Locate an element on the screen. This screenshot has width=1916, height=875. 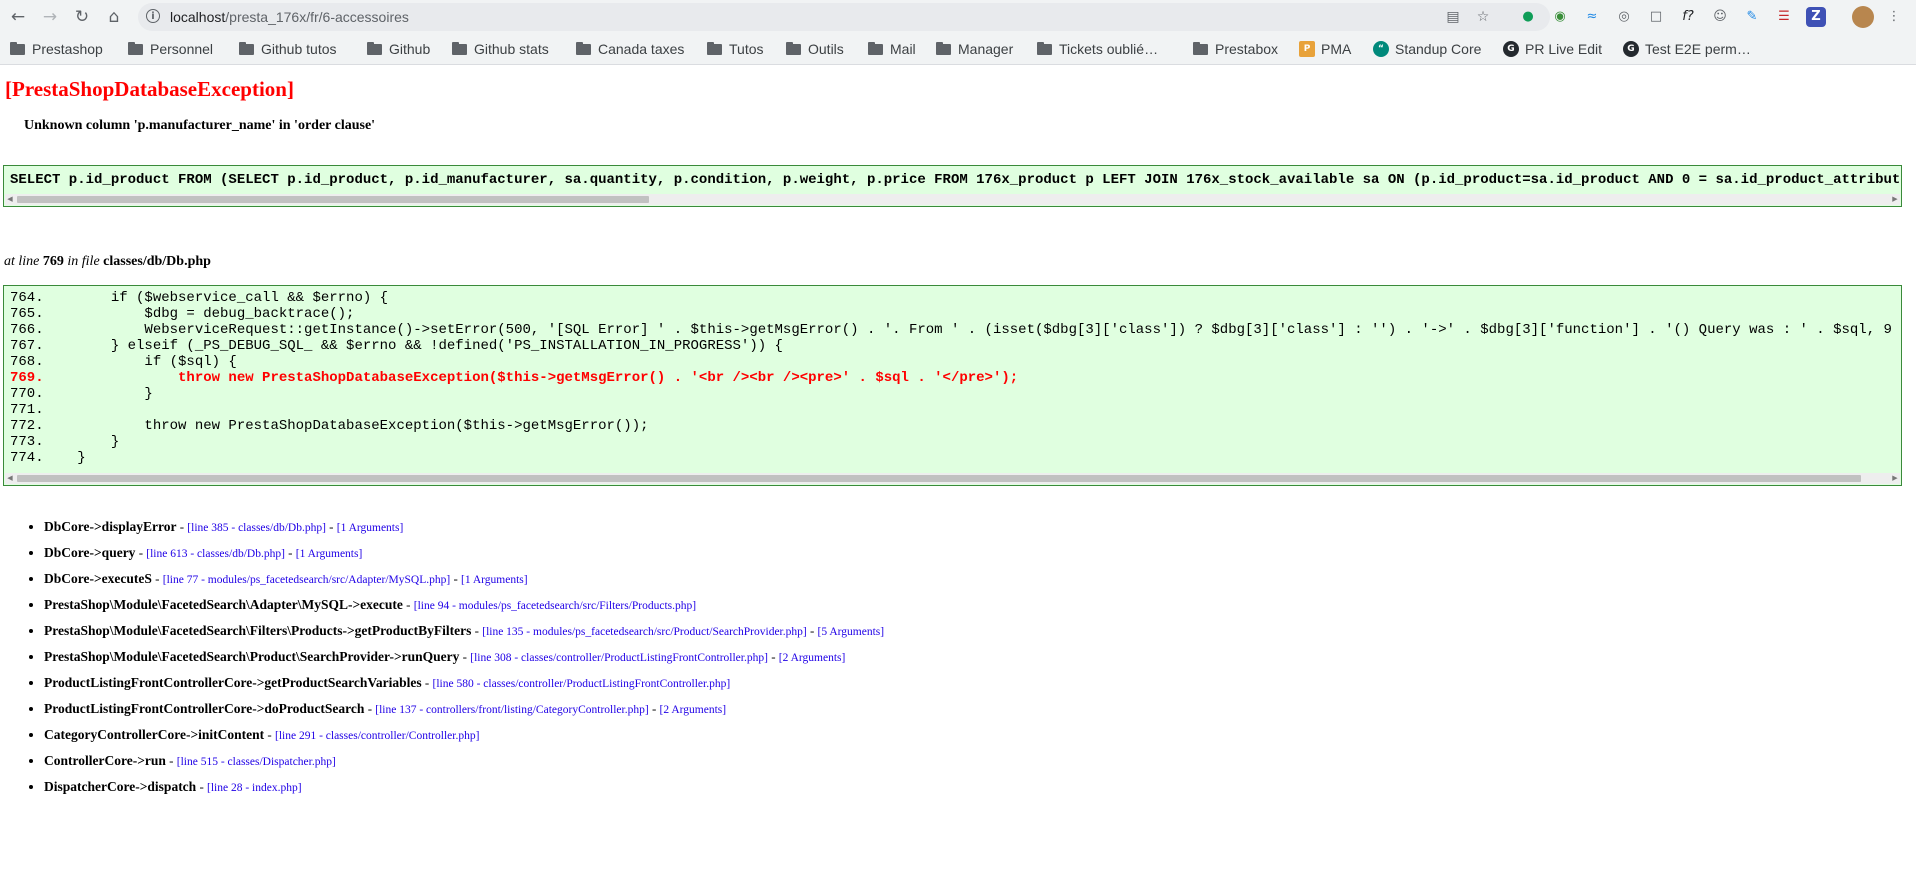
bookmark-link: “Standup Core is located at coordinates (1427, 49).